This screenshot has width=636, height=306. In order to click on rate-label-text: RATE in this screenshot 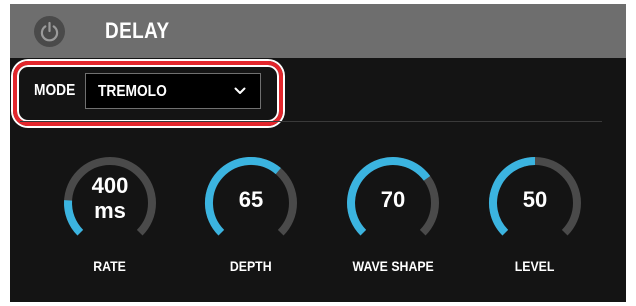, I will do `click(110, 266)`.